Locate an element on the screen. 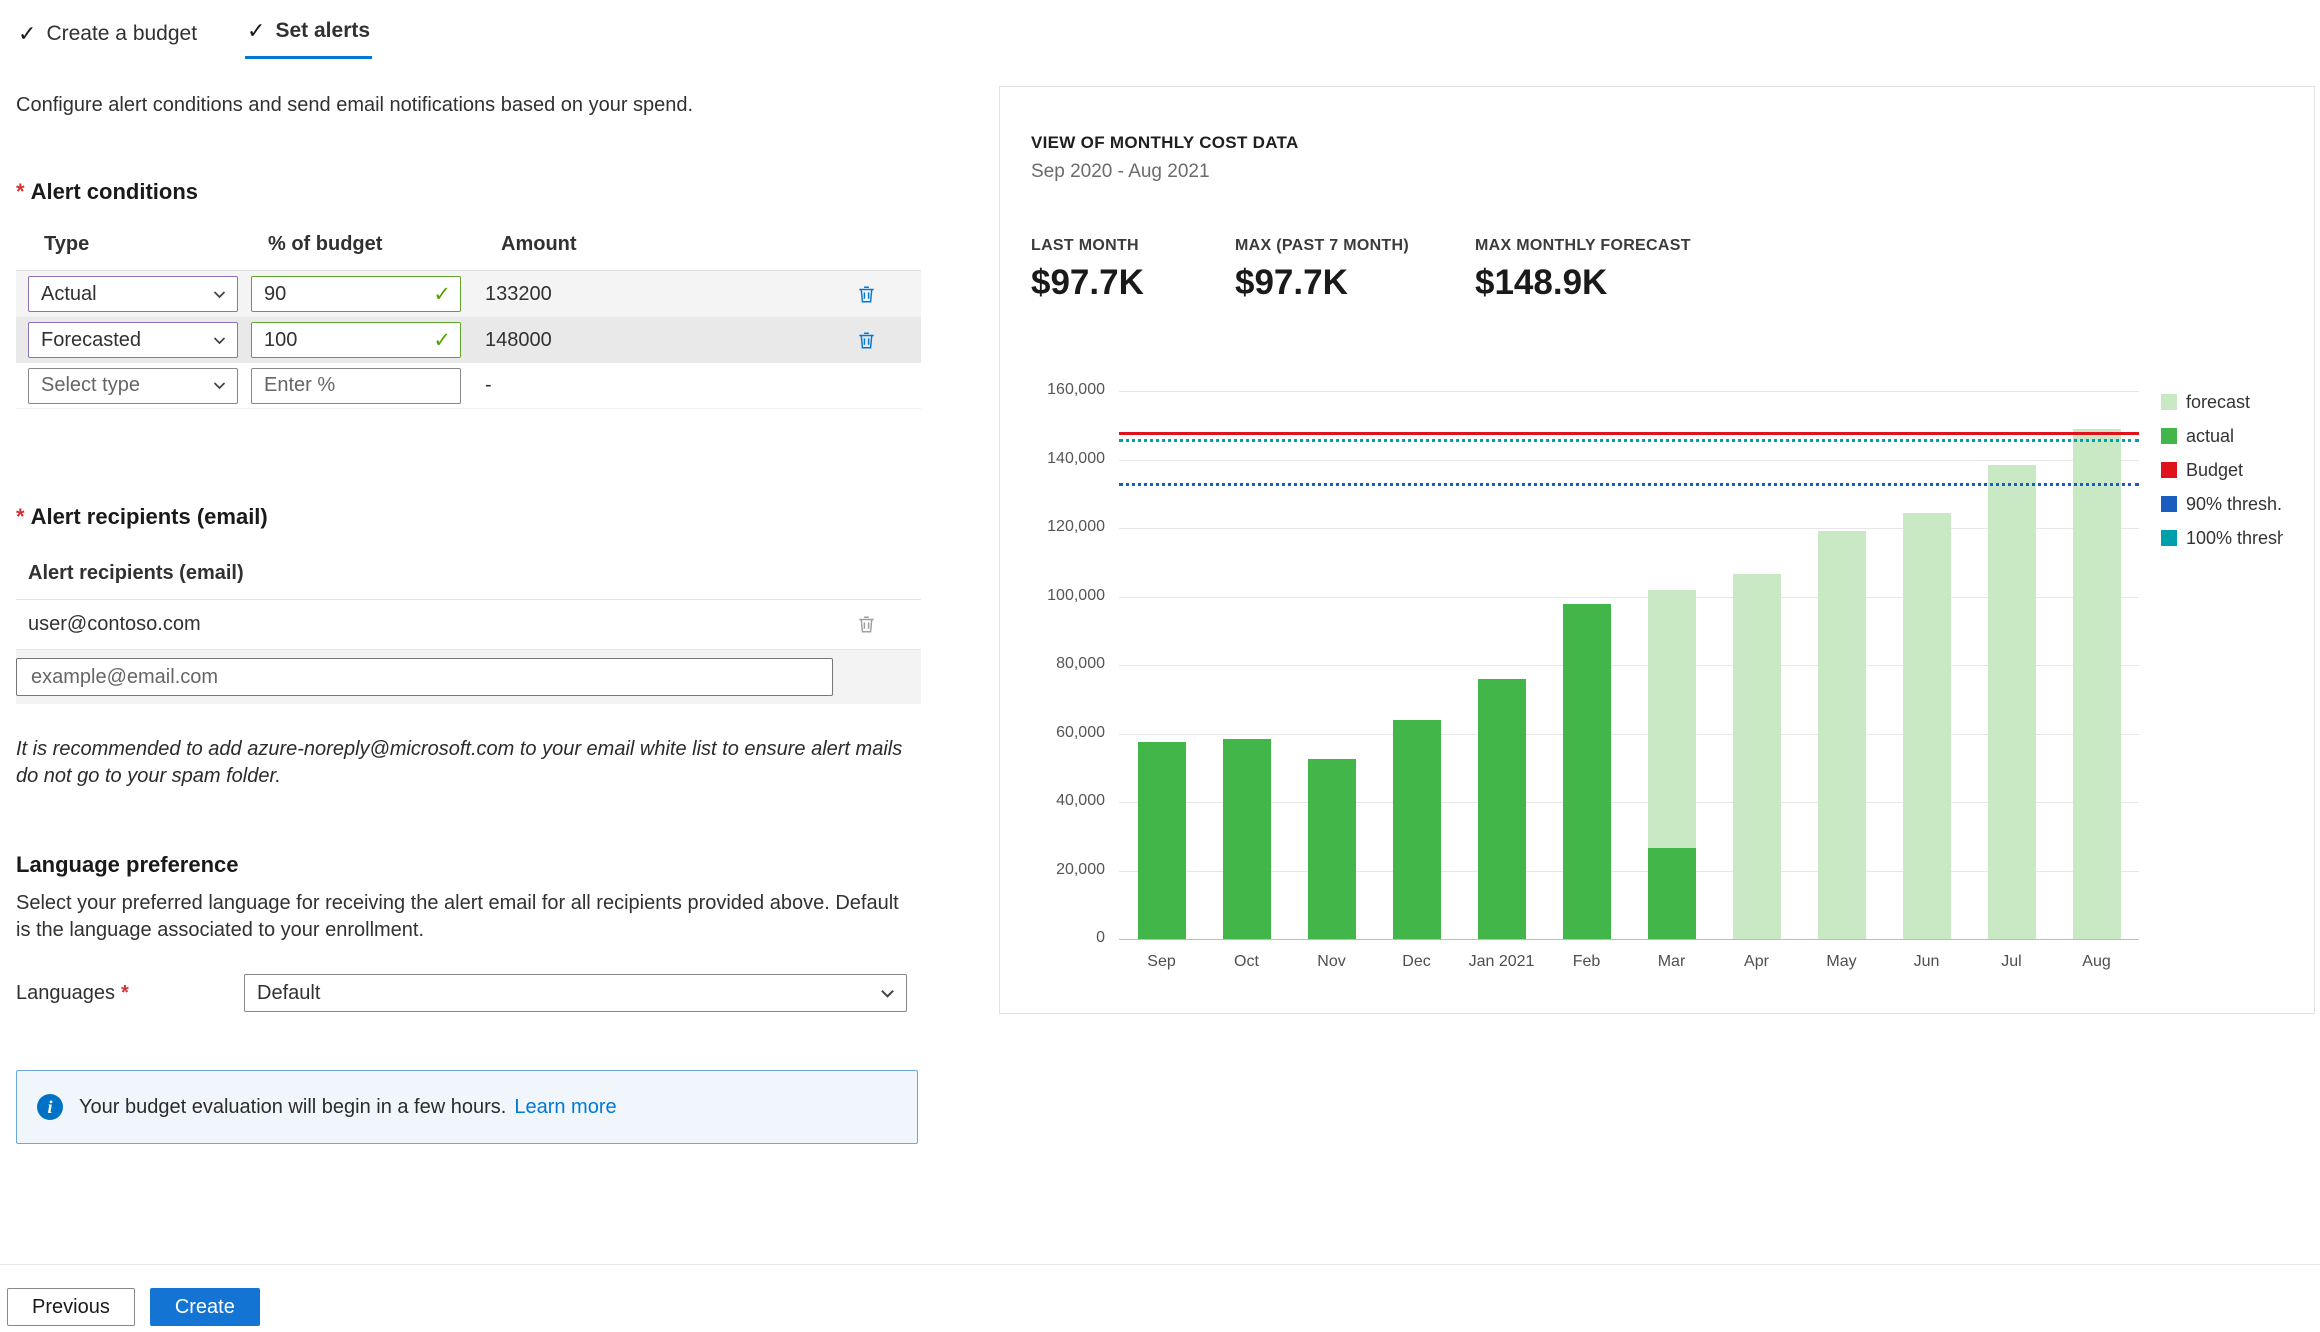  language-preference-heading: Language preference is located at coordinates (127, 864).